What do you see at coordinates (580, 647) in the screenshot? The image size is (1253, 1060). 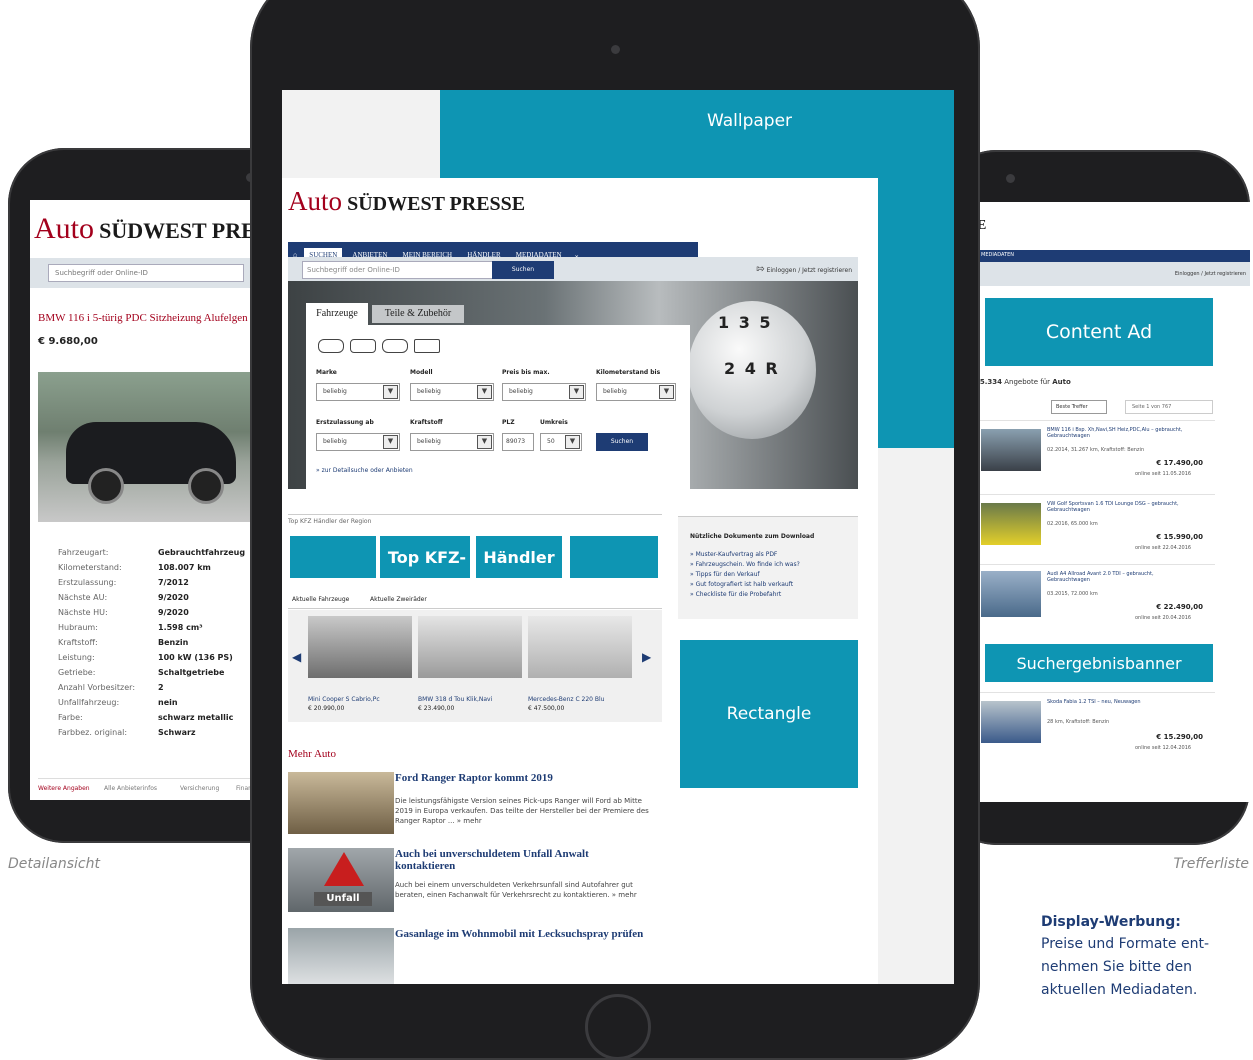 I see `car-image-mercedes` at bounding box center [580, 647].